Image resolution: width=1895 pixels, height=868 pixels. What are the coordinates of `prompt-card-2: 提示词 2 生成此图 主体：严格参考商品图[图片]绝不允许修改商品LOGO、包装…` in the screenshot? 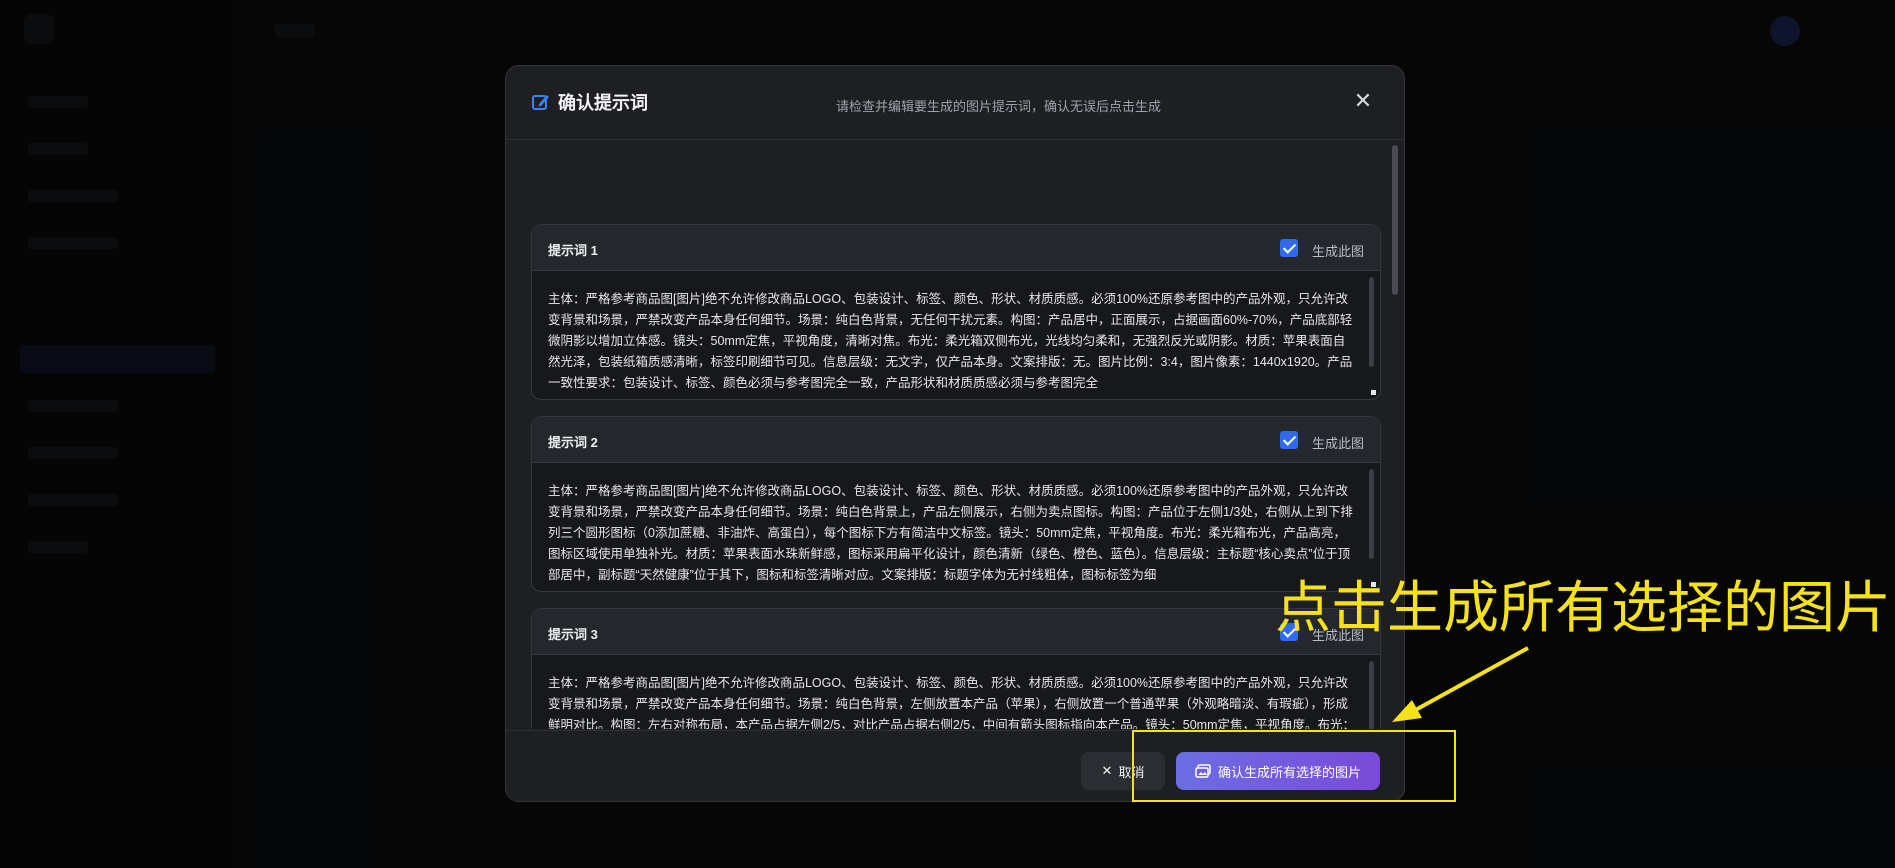 It's located at (956, 504).